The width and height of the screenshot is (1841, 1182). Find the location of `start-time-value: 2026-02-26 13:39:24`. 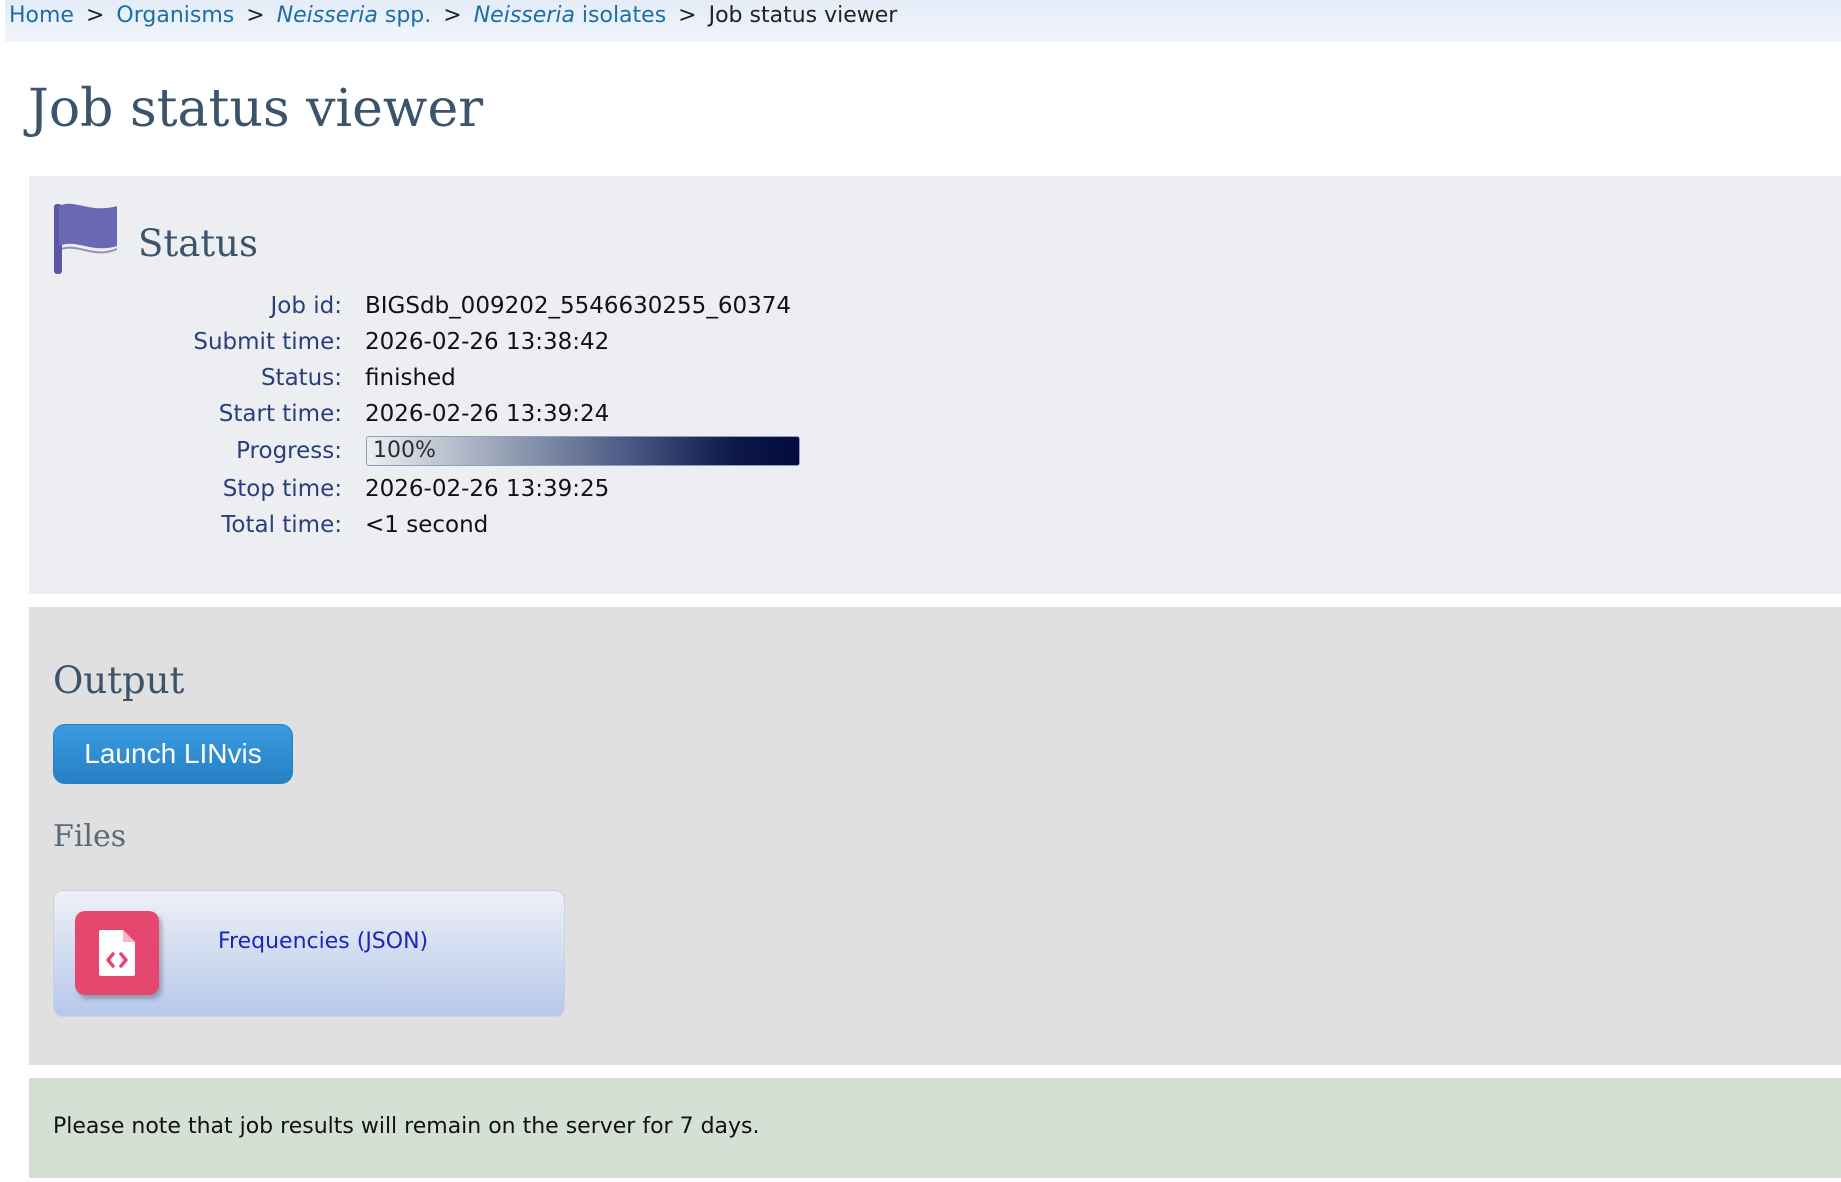

start-time-value: 2026-02-26 13:39:24 is located at coordinates (487, 414).